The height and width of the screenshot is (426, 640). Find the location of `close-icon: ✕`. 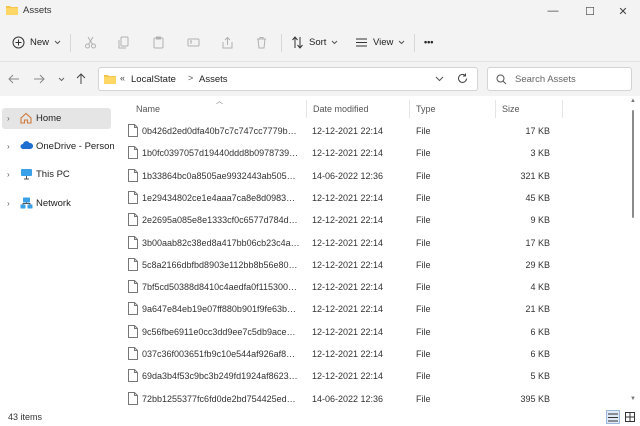

close-icon: ✕ is located at coordinates (623, 11).